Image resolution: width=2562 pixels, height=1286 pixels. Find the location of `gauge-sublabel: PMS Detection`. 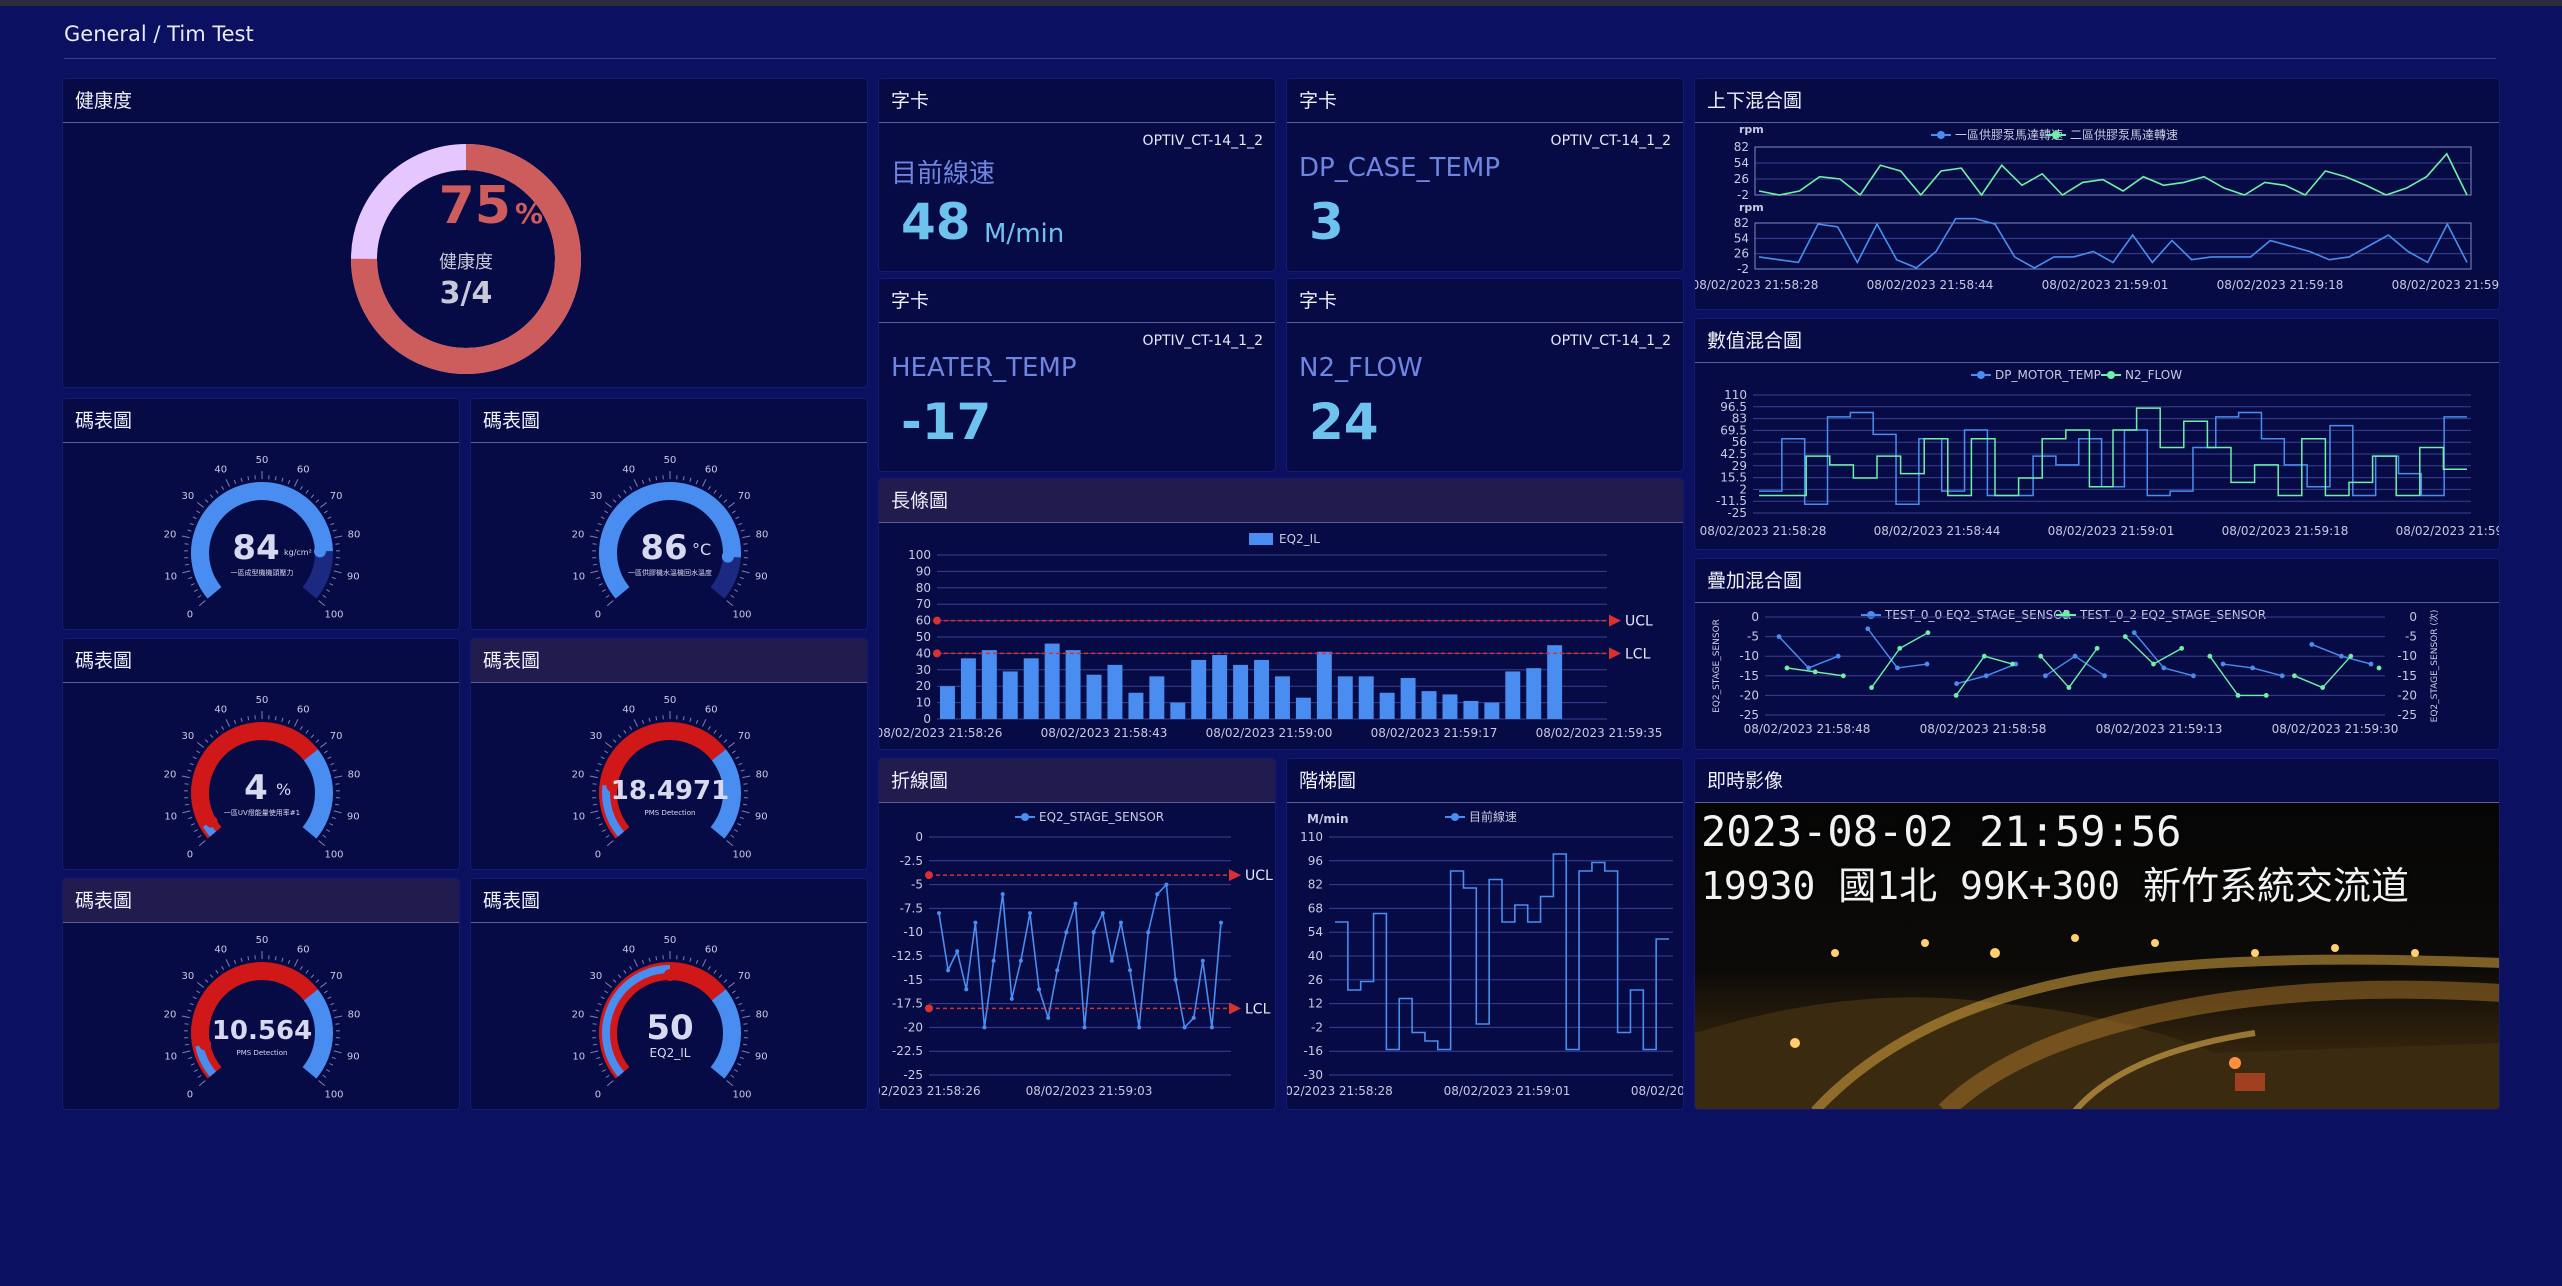

gauge-sublabel: PMS Detection is located at coordinates (670, 813).